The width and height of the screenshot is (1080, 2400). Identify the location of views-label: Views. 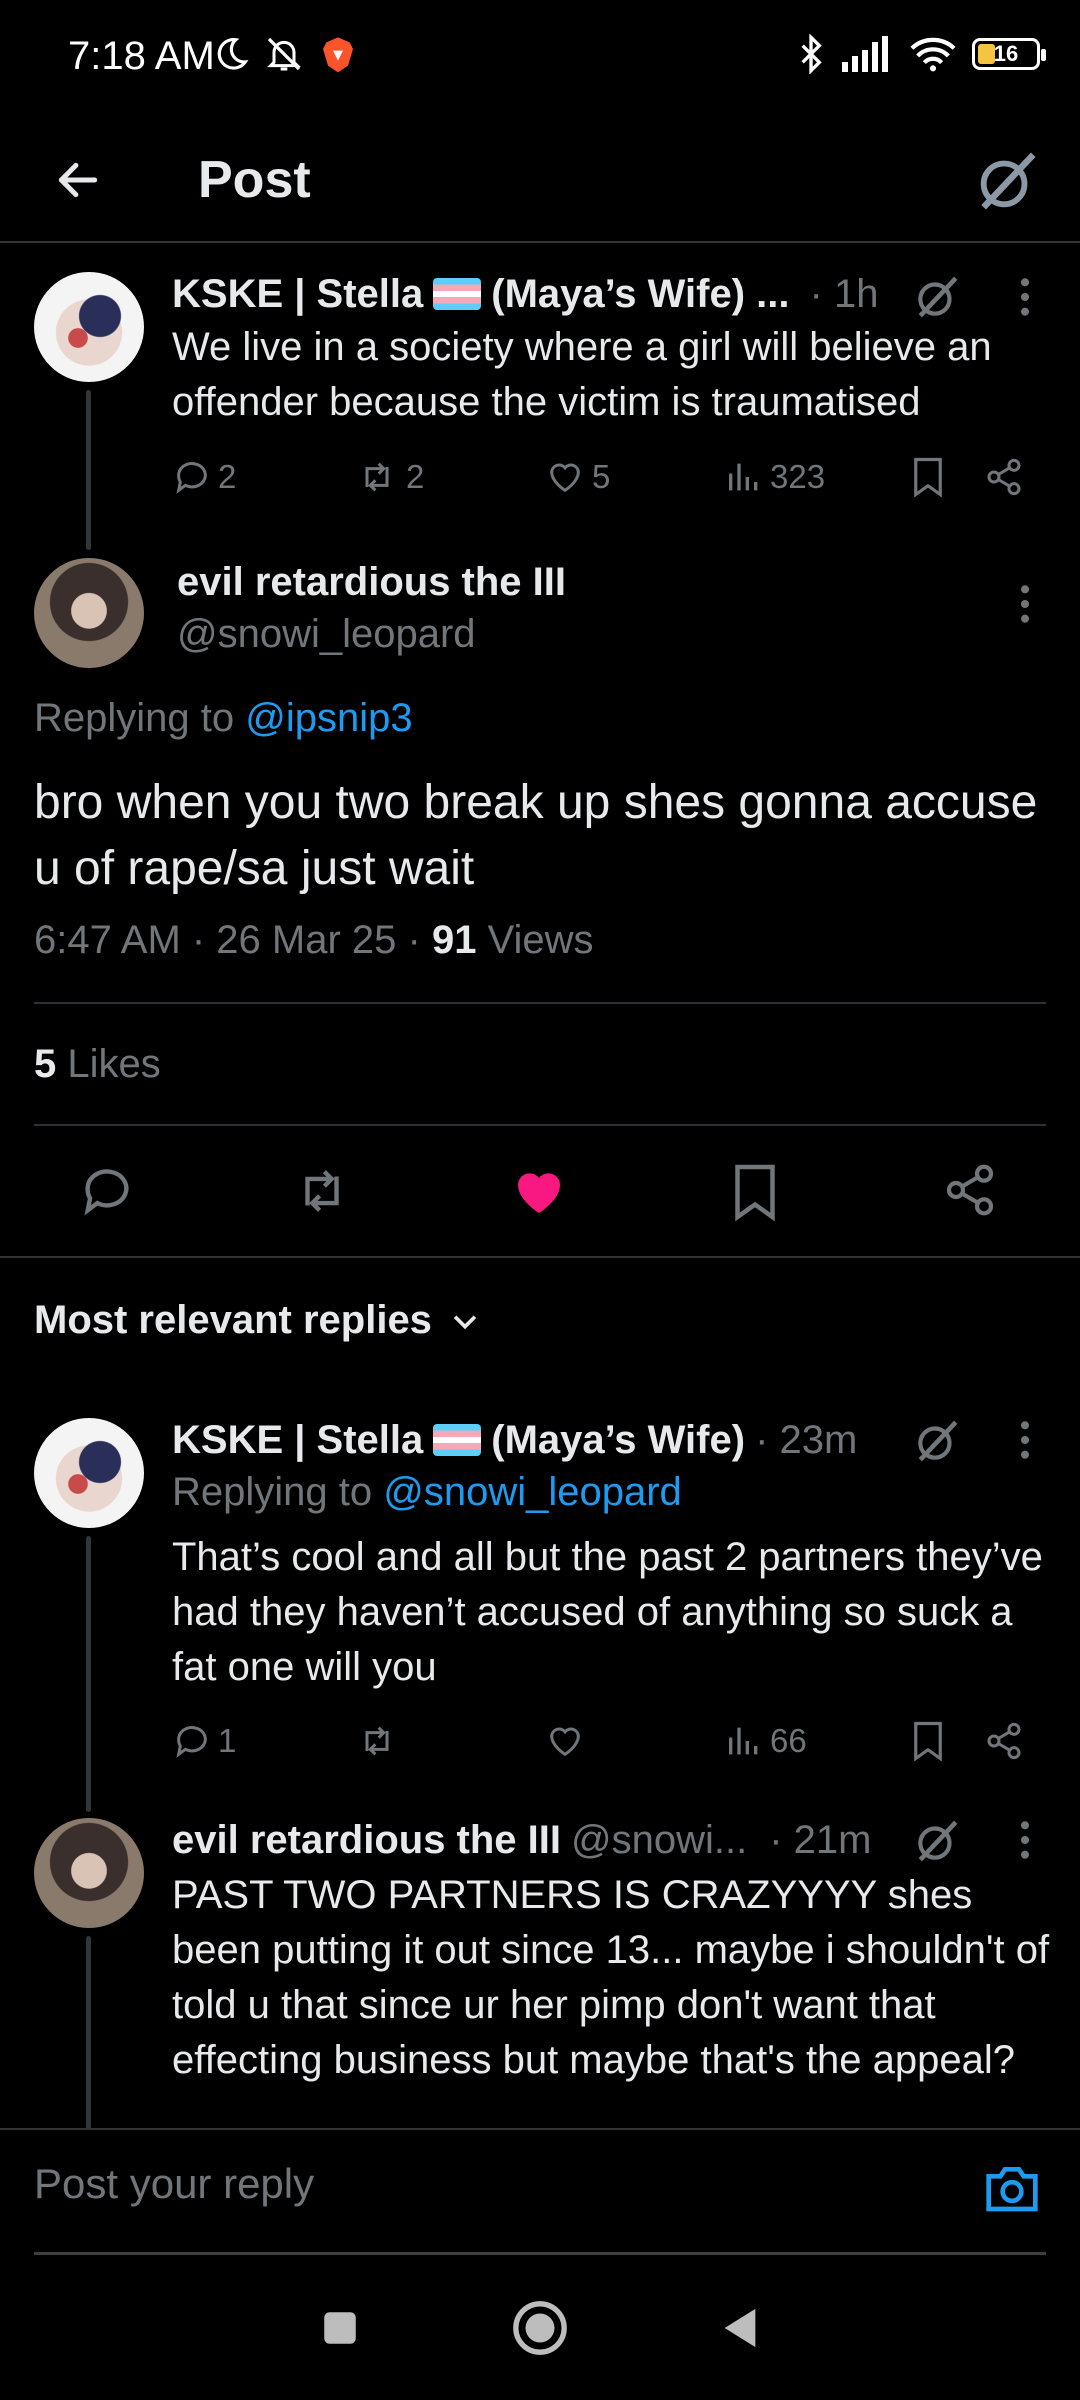
(535, 940).